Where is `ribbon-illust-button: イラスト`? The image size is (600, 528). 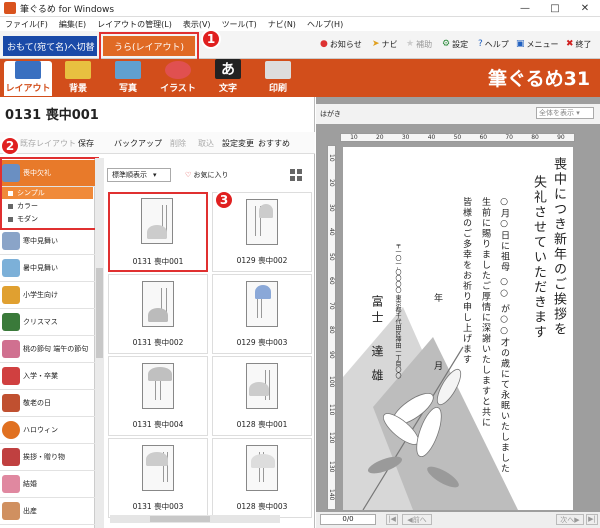
ribbon-illust-button: イラスト is located at coordinates (178, 78).